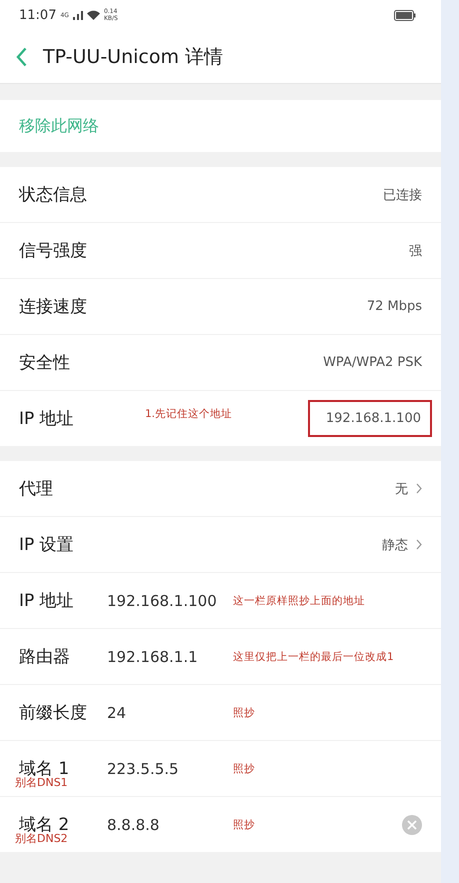  Describe the element at coordinates (47, 601) in the screenshot. I see `field-label: IP 地址` at that location.